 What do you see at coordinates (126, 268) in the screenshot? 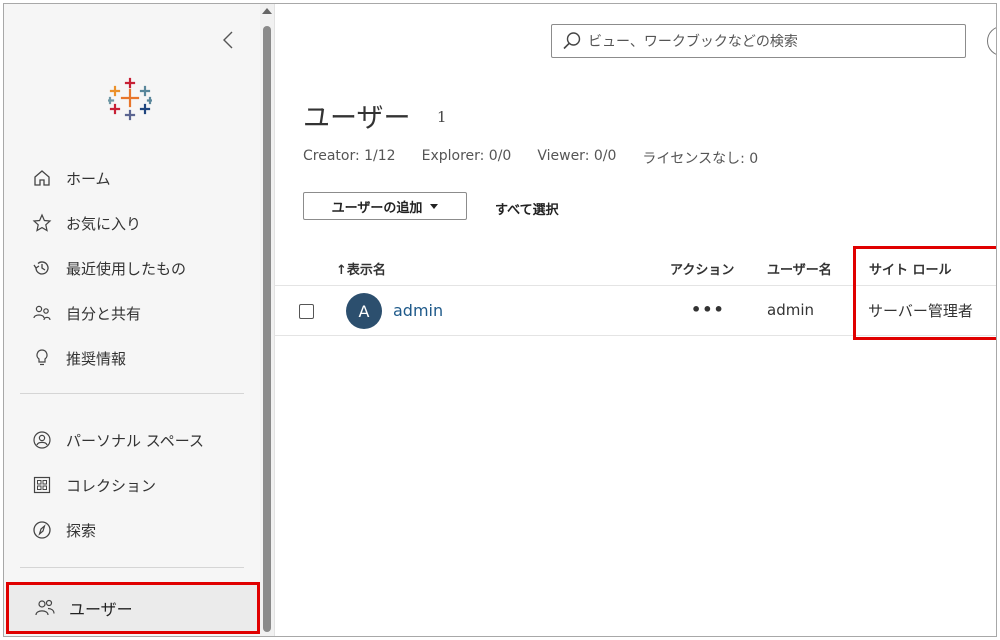
I see `sidebar-item-label: 最近使用したもの` at bounding box center [126, 268].